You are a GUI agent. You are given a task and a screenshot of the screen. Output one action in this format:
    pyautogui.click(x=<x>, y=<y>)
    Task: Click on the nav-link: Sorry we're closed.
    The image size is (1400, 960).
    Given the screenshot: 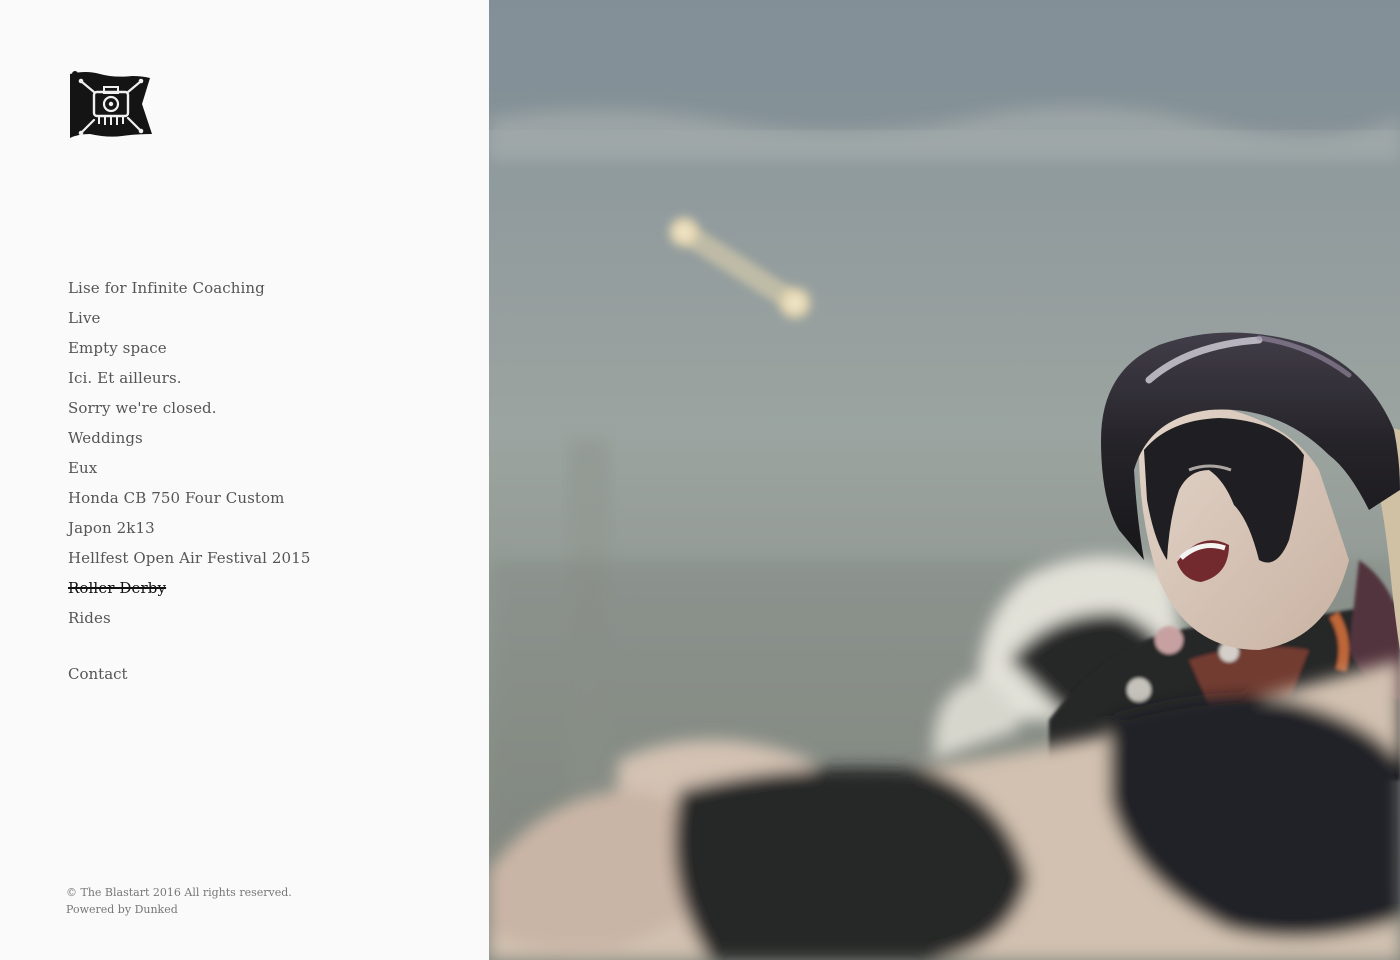 What is the action you would take?
    pyautogui.click(x=142, y=408)
    